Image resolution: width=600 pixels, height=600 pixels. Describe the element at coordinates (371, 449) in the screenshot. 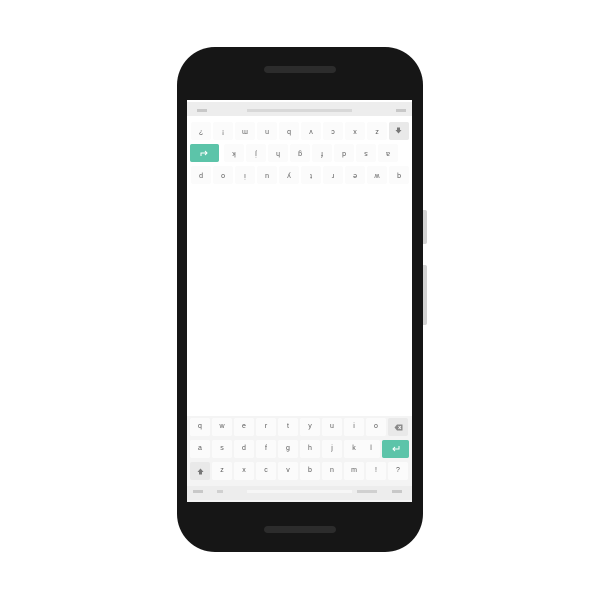

I see `key-l: l` at that location.